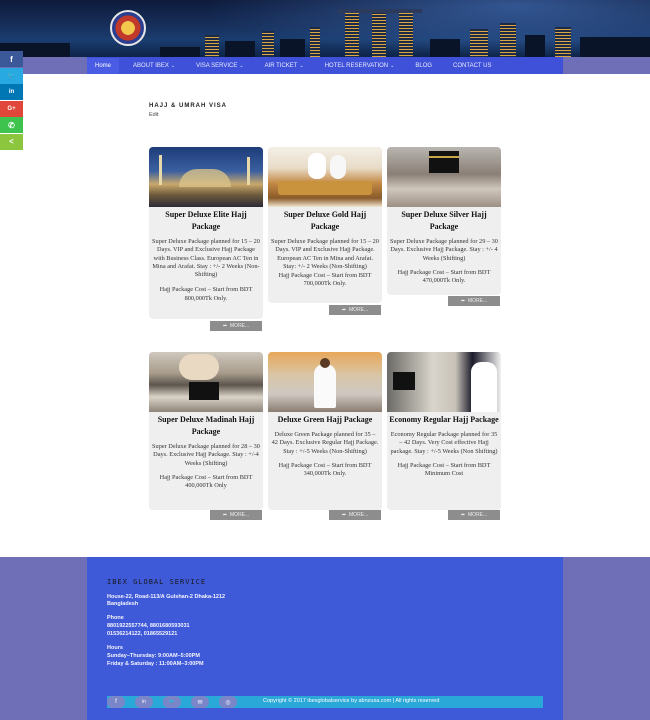 The height and width of the screenshot is (720, 650). I want to click on nav-item-home: Home, so click(103, 65).